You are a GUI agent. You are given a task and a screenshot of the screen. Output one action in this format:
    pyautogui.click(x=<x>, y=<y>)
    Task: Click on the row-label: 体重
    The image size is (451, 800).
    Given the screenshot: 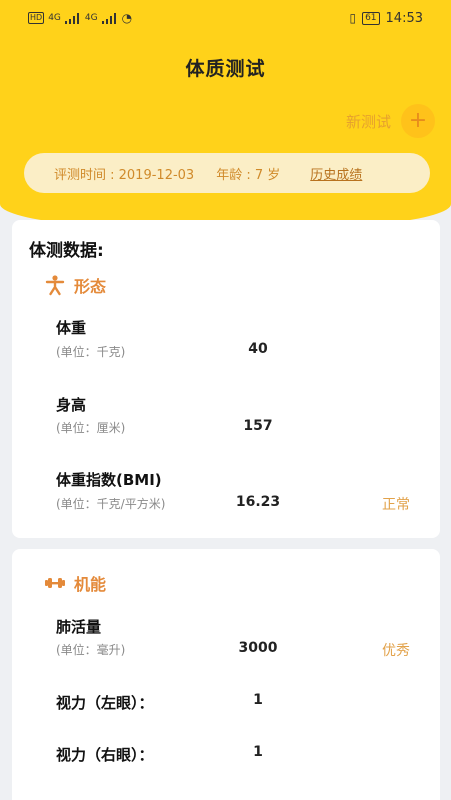 What is the action you would take?
    pyautogui.click(x=71, y=328)
    